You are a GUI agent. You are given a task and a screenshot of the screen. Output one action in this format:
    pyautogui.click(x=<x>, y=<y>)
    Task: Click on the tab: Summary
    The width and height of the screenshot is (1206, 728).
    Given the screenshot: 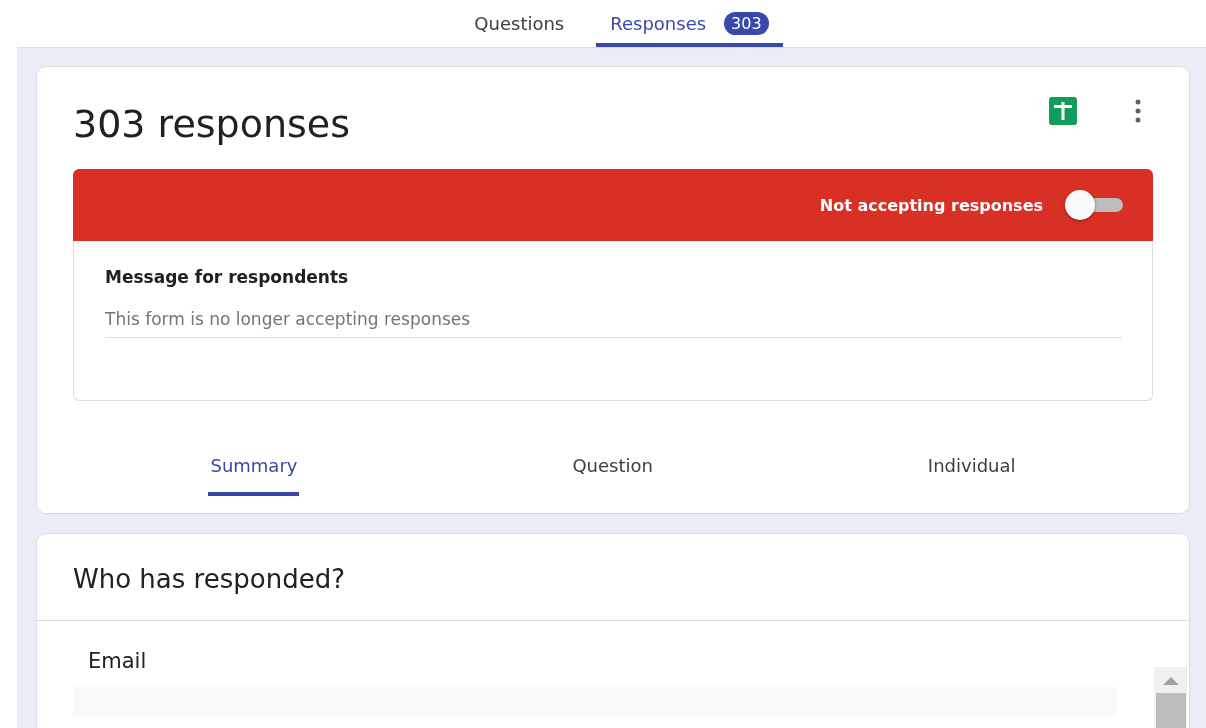 What is the action you would take?
    pyautogui.click(x=254, y=471)
    